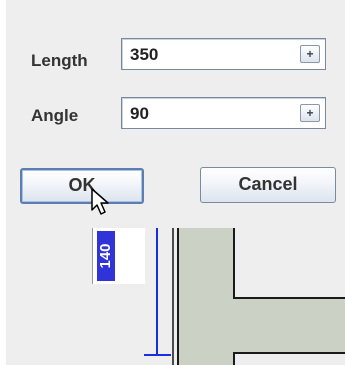 The height and width of the screenshot is (365, 345). Describe the element at coordinates (55, 115) in the screenshot. I see `angle-label: Angle` at that location.